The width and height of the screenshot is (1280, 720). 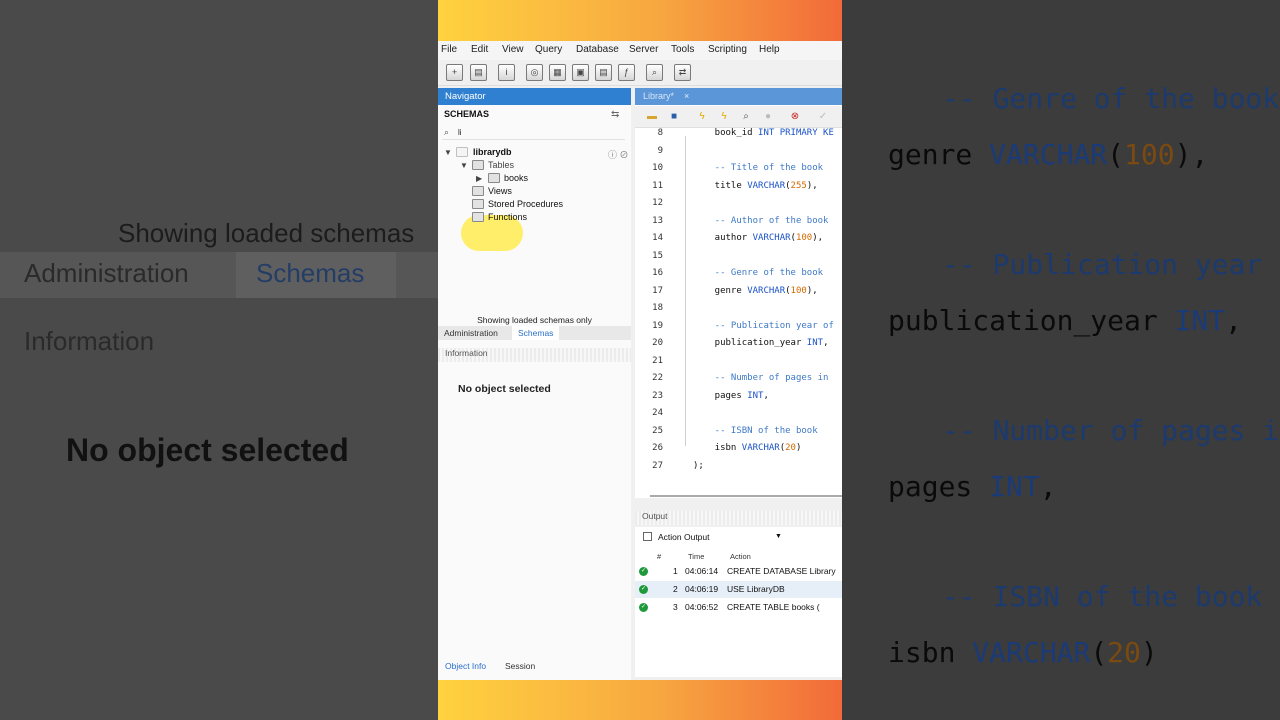 I want to click on search-table-data-icon: ⌕, so click(x=654, y=72).